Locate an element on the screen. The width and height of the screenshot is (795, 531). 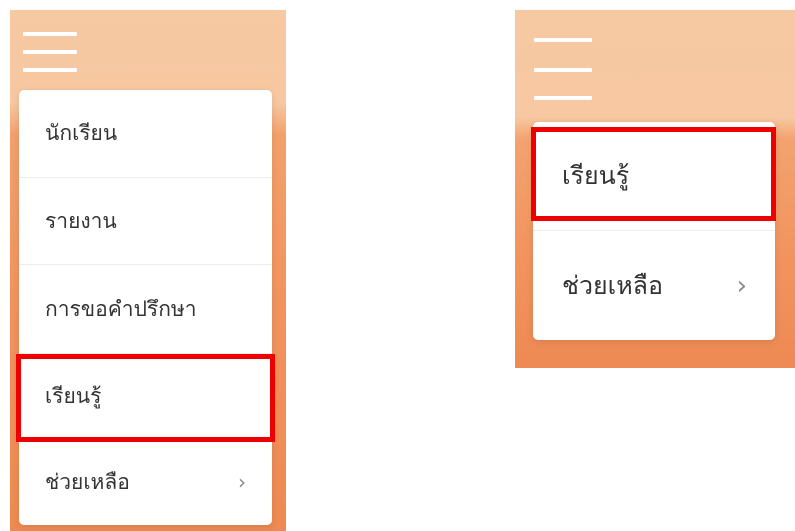
menu-item-label: นักเรียน is located at coordinates (81, 133).